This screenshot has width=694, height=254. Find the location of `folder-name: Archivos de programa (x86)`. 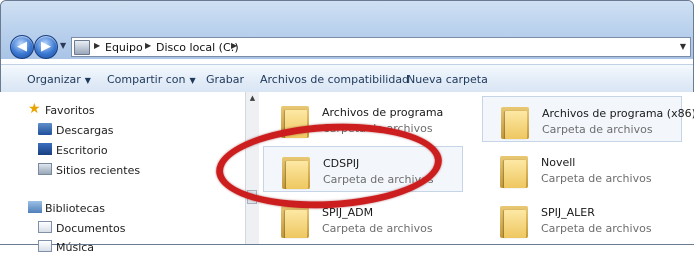

folder-name: Archivos de programa (x86) is located at coordinates (618, 113).